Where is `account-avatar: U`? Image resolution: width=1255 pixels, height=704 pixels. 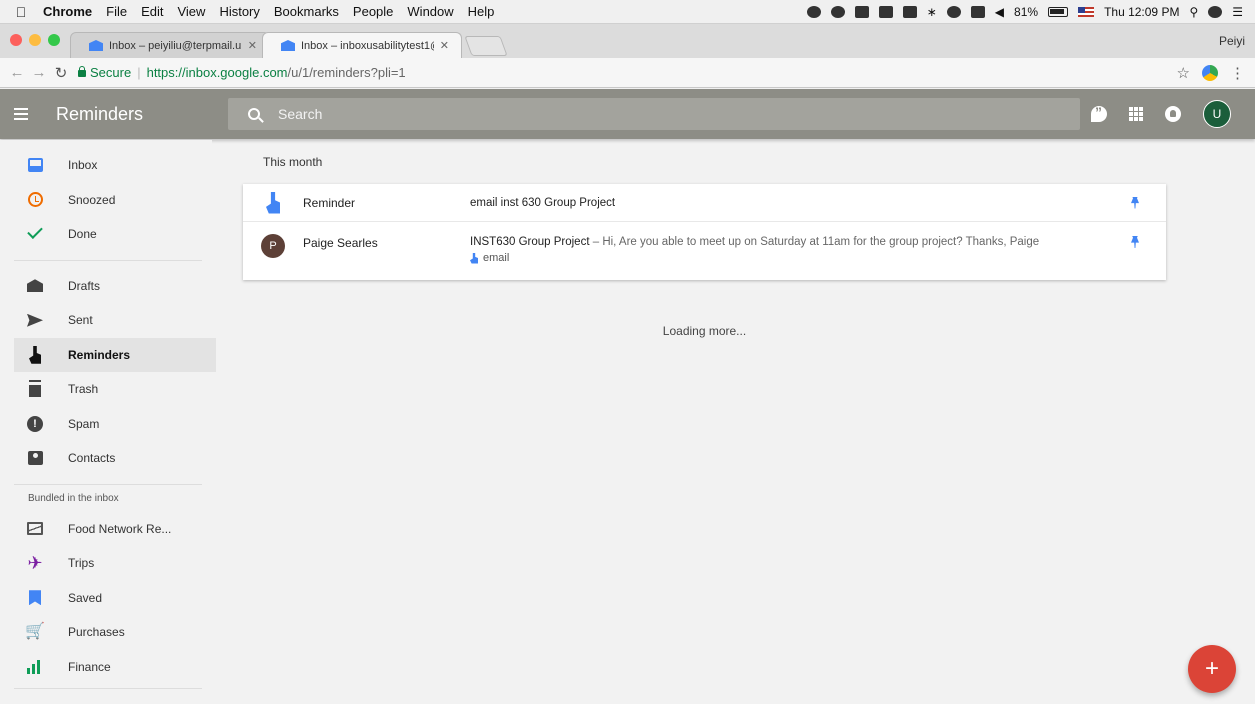
account-avatar: U is located at coordinates (1217, 114).